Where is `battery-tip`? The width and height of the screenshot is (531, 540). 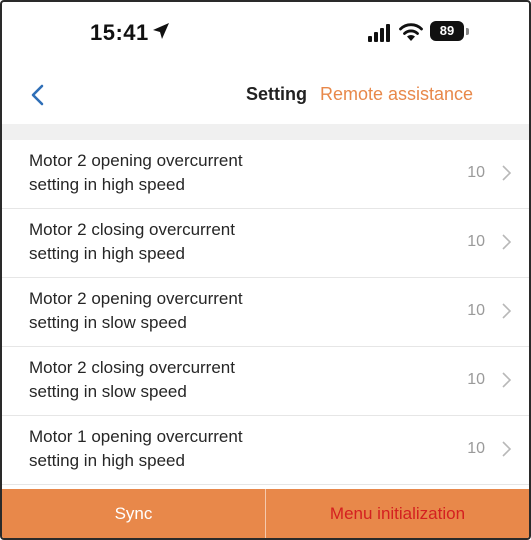
battery-tip is located at coordinates (467, 31).